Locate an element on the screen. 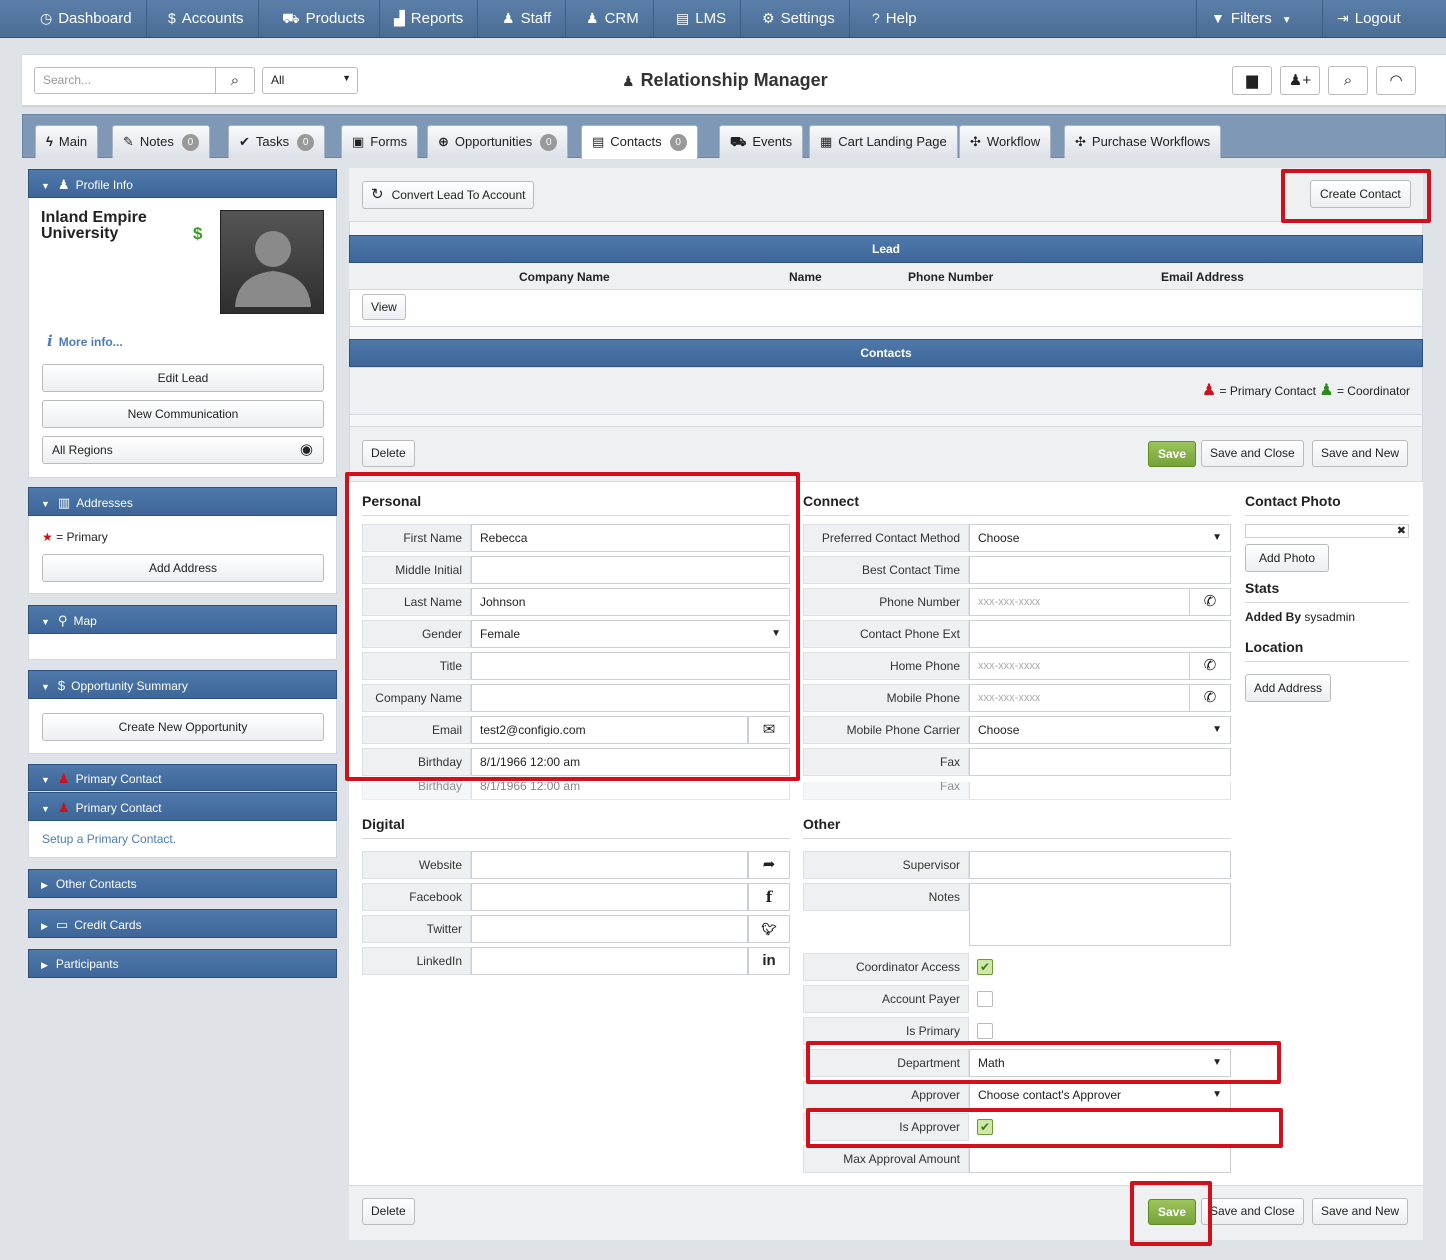 The height and width of the screenshot is (1260, 1446). nav-lms: ▤ LMS is located at coordinates (702, 18).